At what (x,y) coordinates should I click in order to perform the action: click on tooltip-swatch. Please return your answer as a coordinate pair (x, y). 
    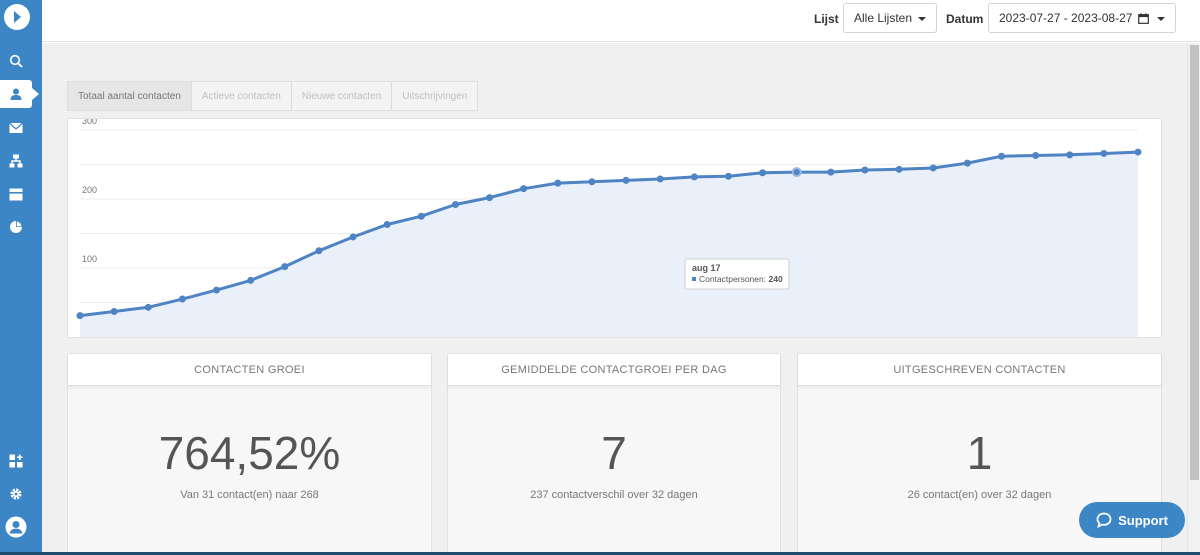
    Looking at the image, I should click on (694, 279).